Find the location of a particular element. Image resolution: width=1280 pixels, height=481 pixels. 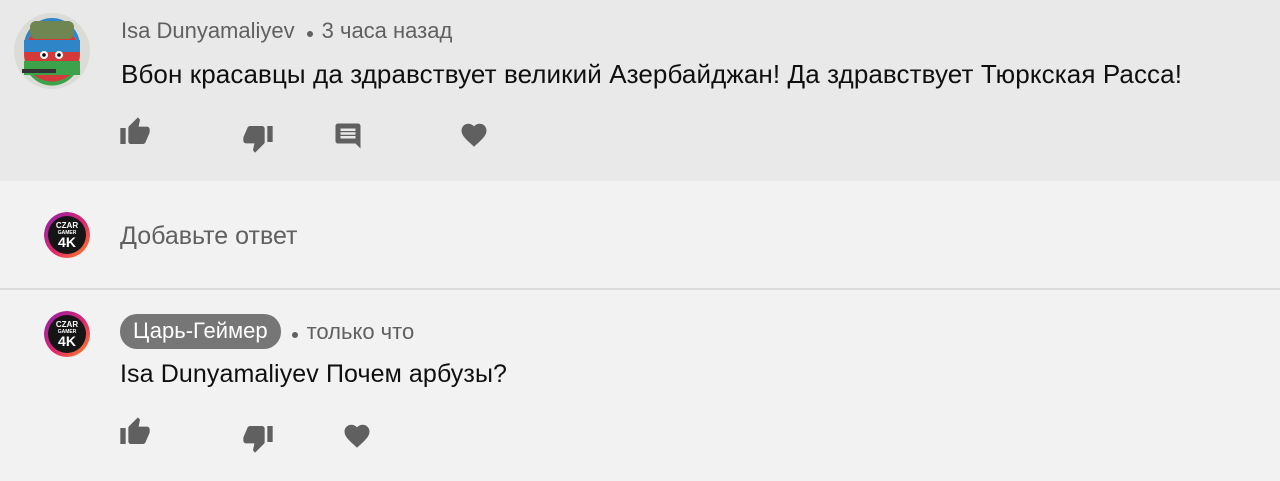

reply-text: Isa Dunyamaliyev Почем арбузы? is located at coordinates (314, 374).